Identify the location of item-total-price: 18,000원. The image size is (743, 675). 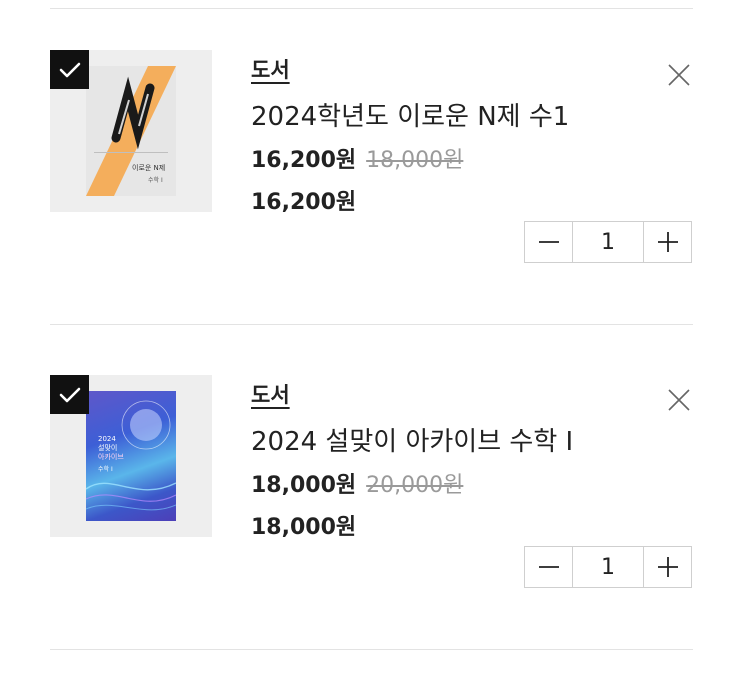
(304, 527).